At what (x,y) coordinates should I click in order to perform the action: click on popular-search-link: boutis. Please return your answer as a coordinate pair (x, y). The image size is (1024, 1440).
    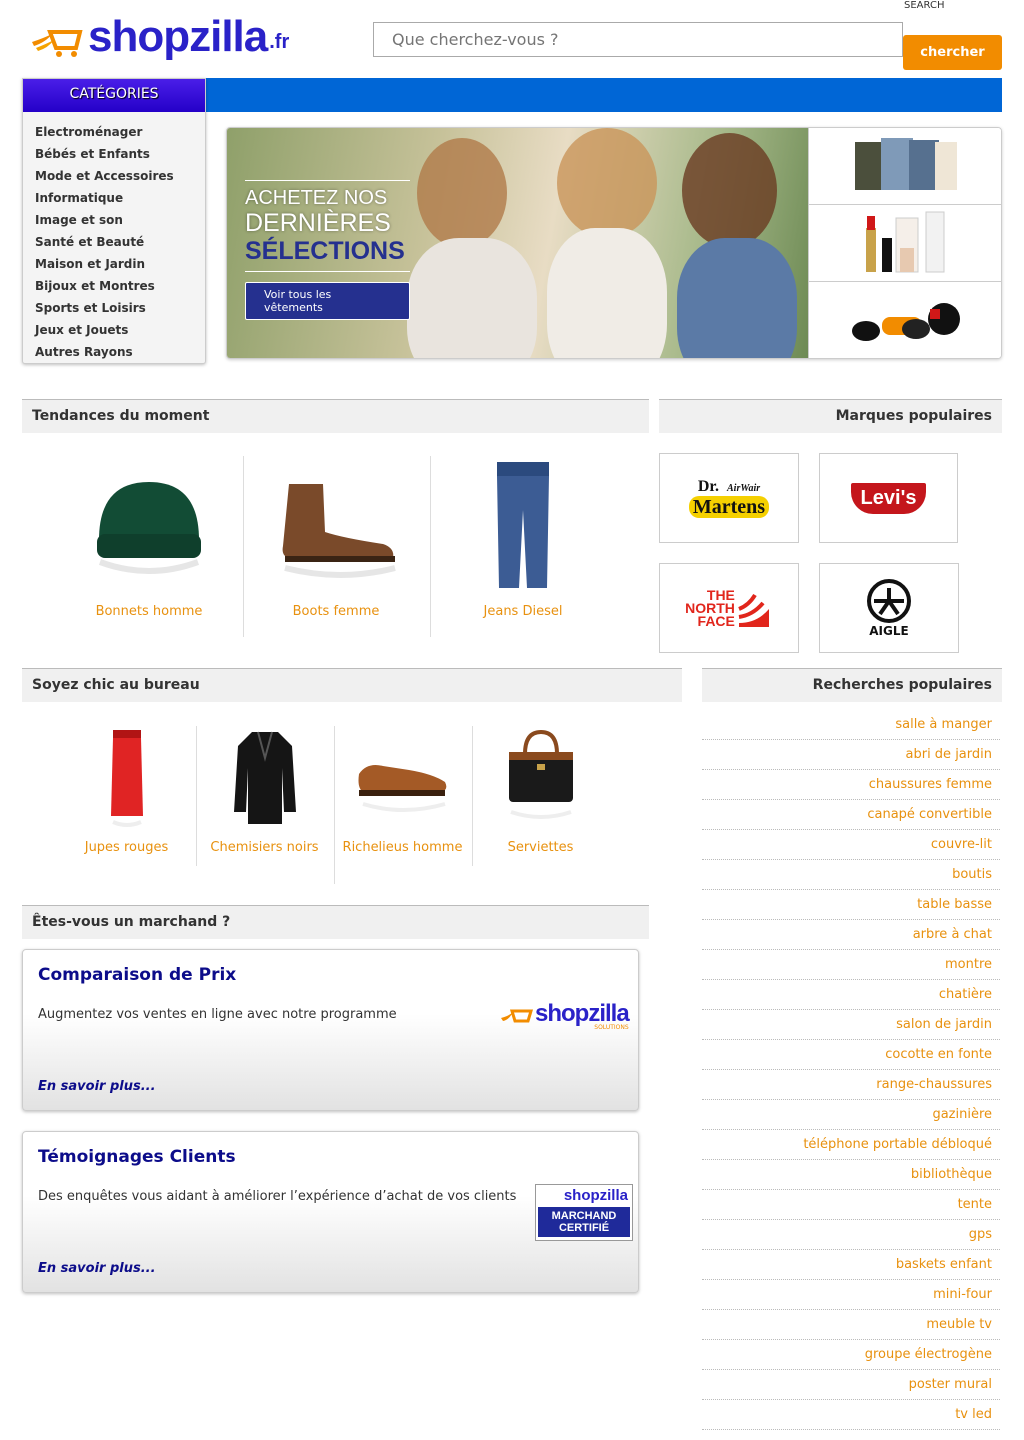
    Looking at the image, I should click on (851, 875).